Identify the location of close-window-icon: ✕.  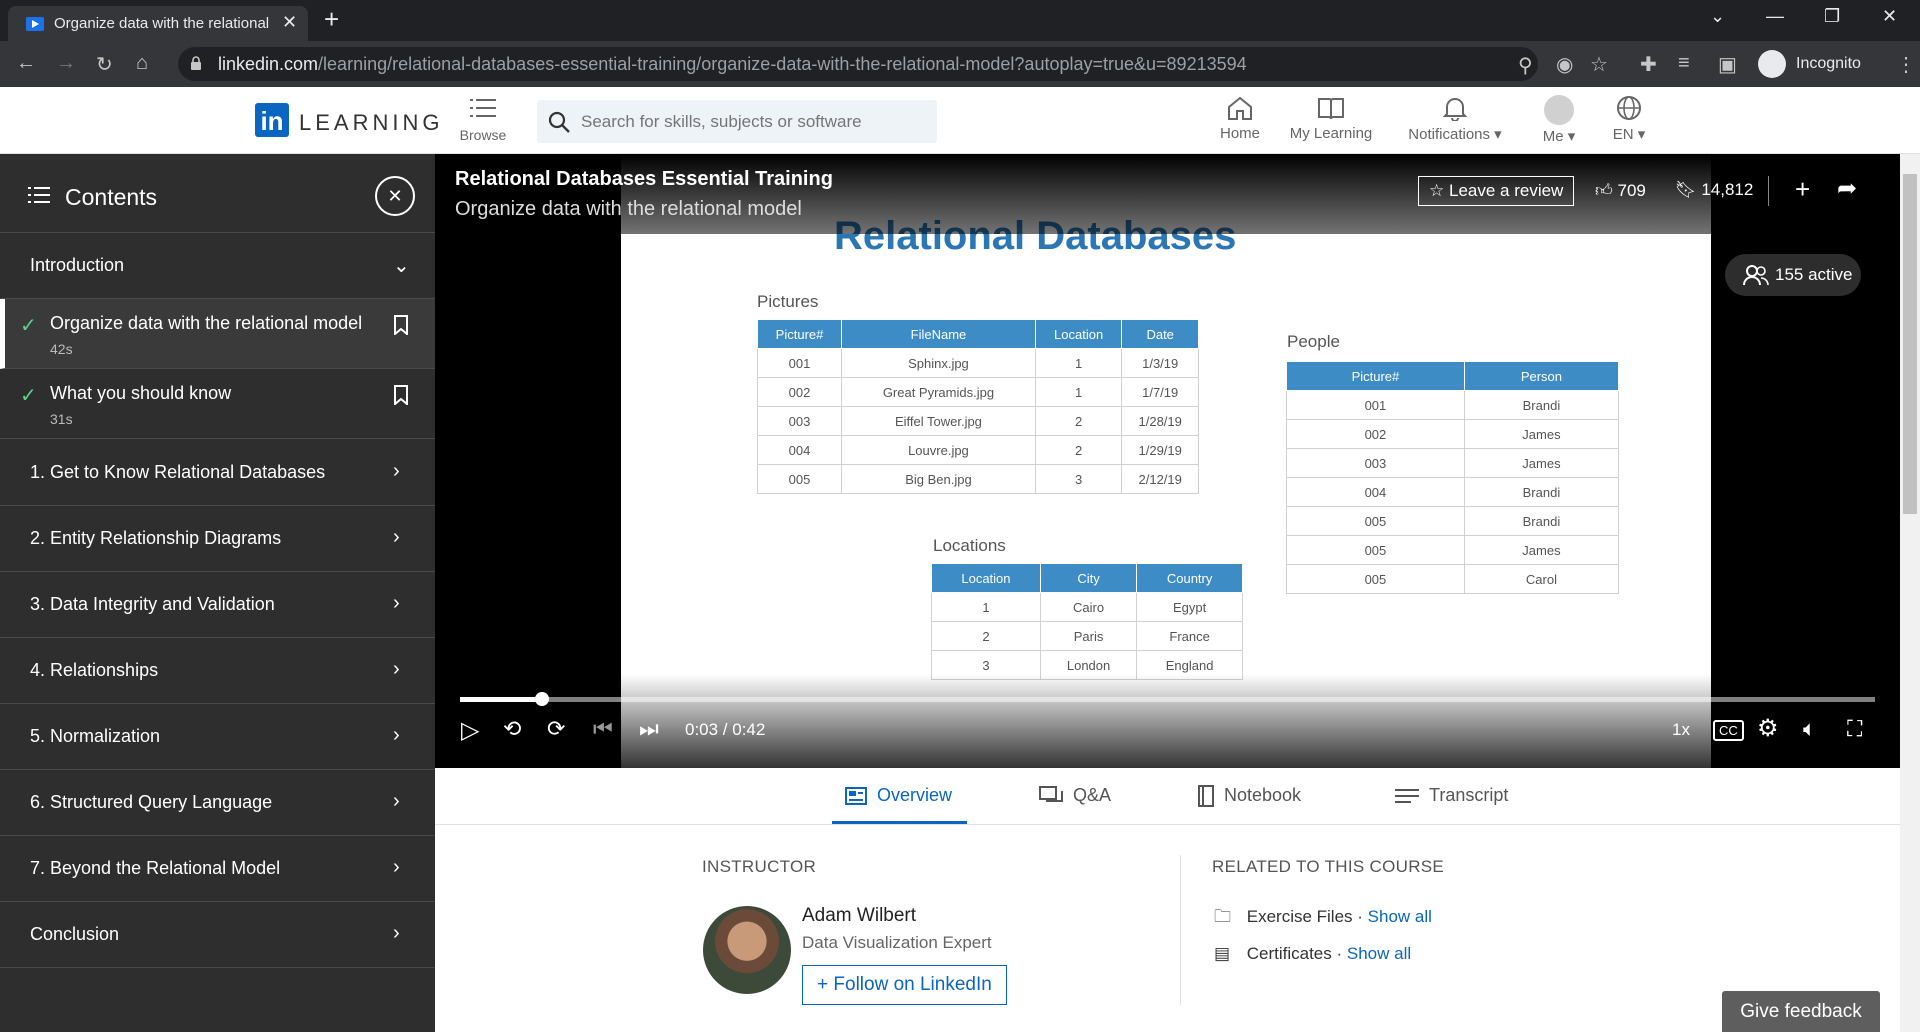
(1889, 16).